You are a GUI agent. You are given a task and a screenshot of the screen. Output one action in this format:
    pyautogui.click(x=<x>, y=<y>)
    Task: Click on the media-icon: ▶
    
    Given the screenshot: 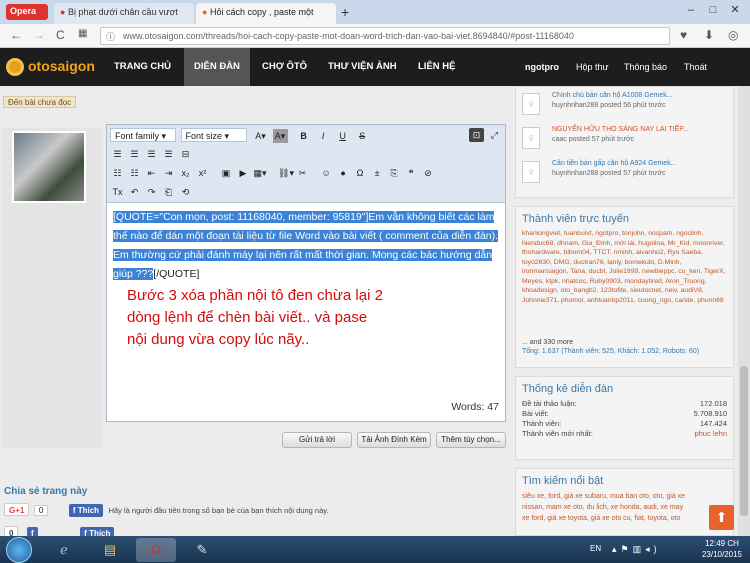 What is the action you would take?
    pyautogui.click(x=243, y=173)
    